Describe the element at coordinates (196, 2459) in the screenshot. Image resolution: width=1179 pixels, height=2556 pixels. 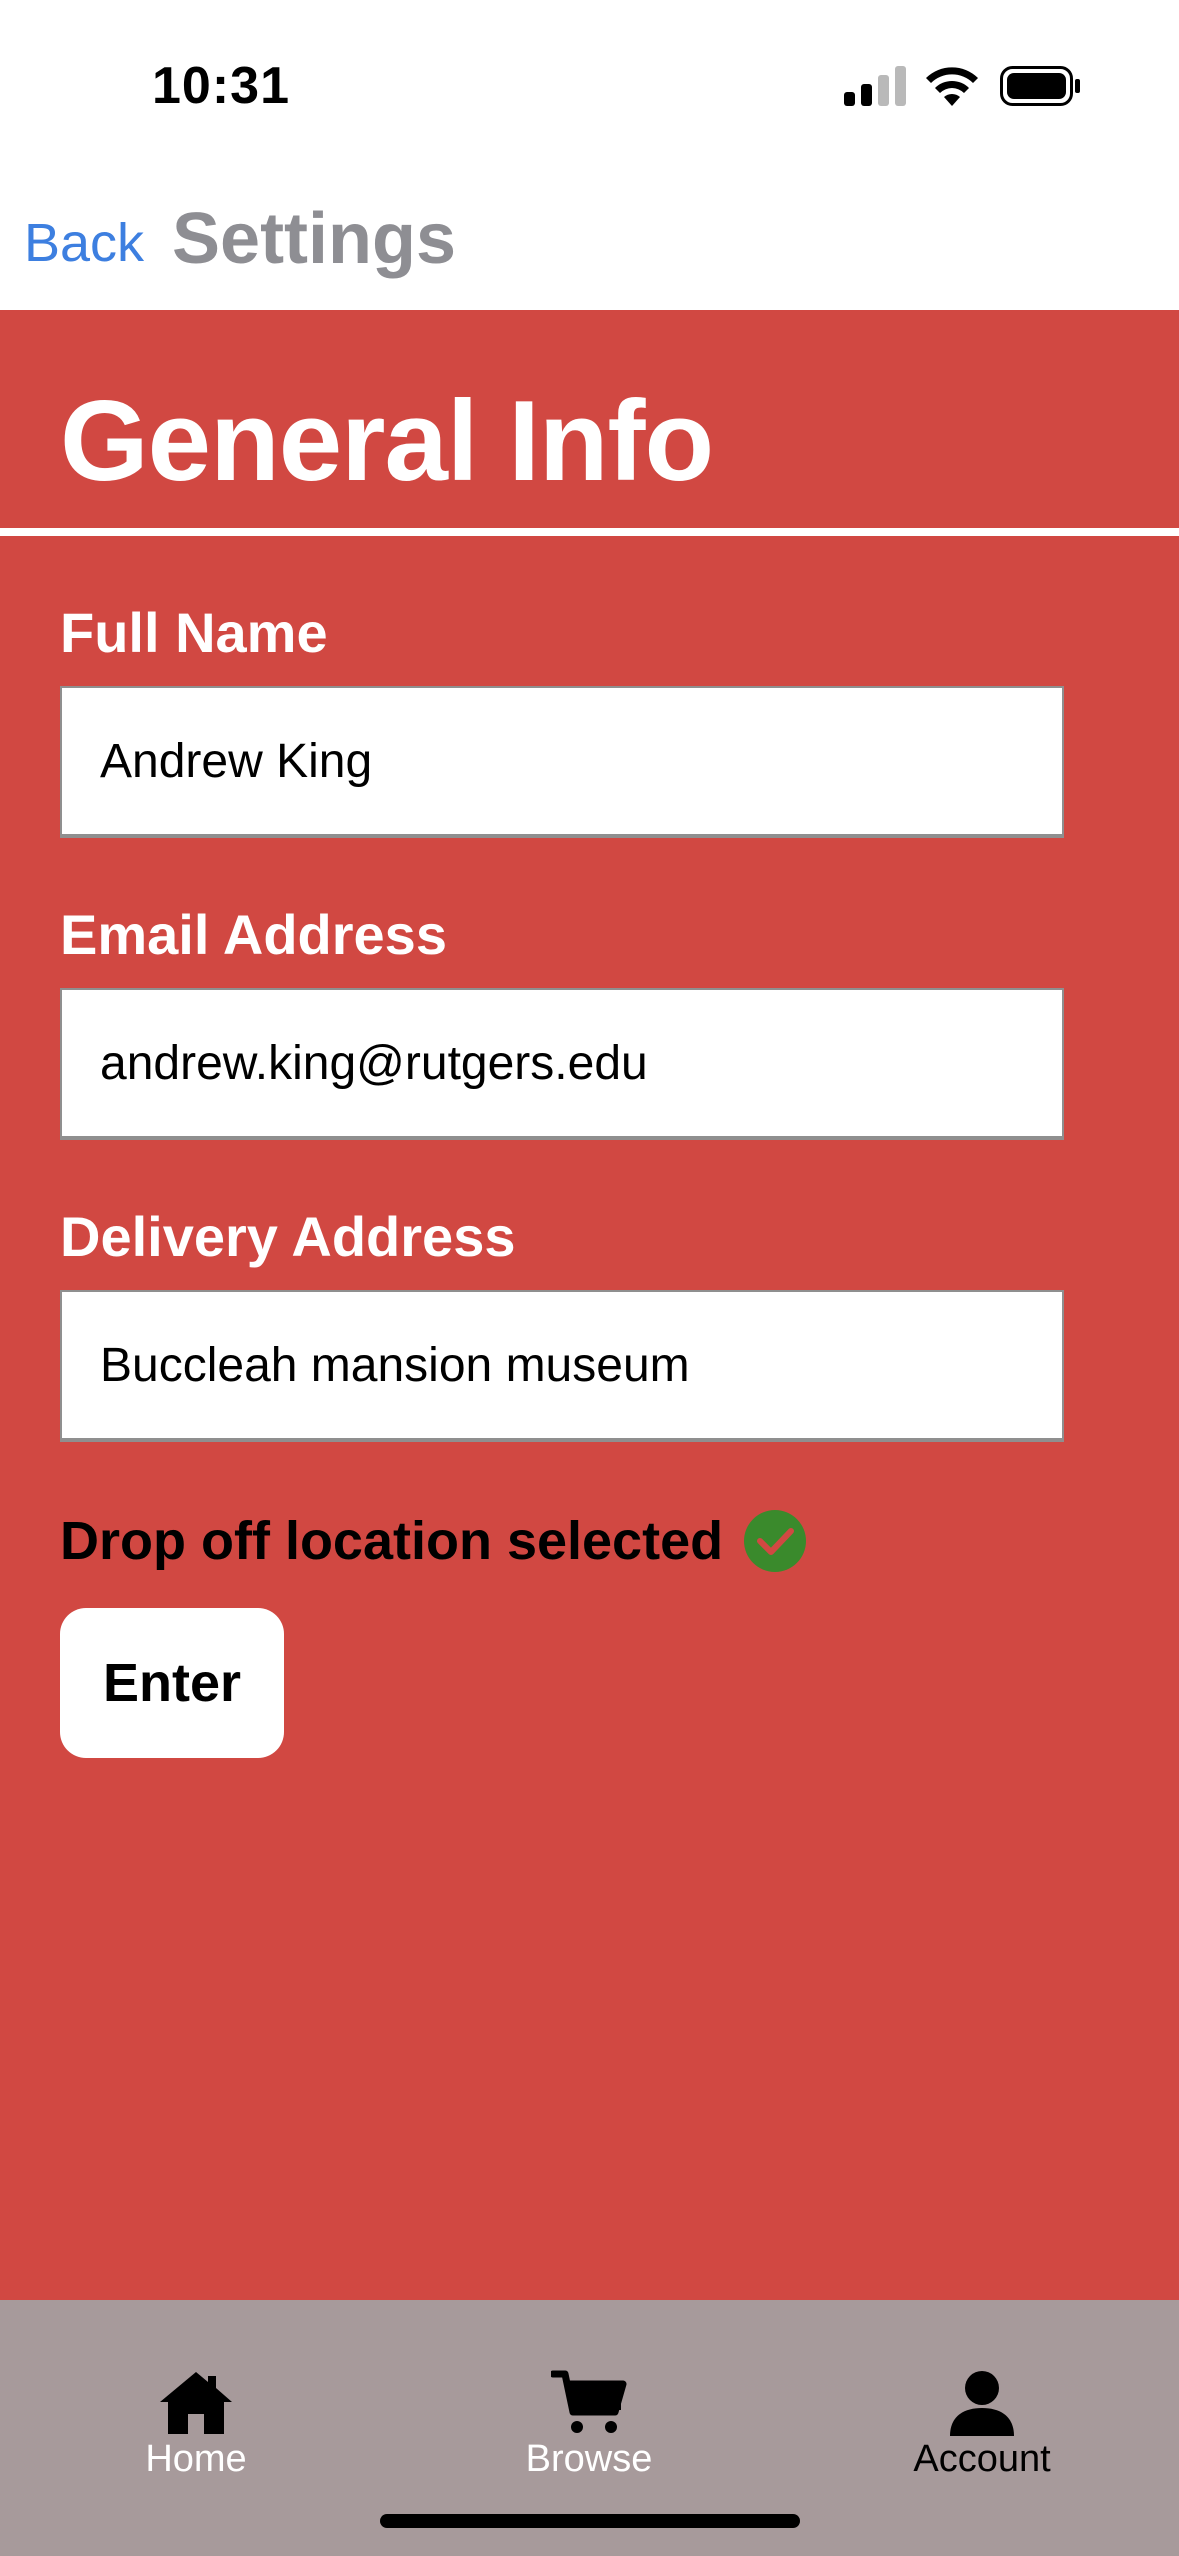
I see `tab-home-label: Home` at that location.